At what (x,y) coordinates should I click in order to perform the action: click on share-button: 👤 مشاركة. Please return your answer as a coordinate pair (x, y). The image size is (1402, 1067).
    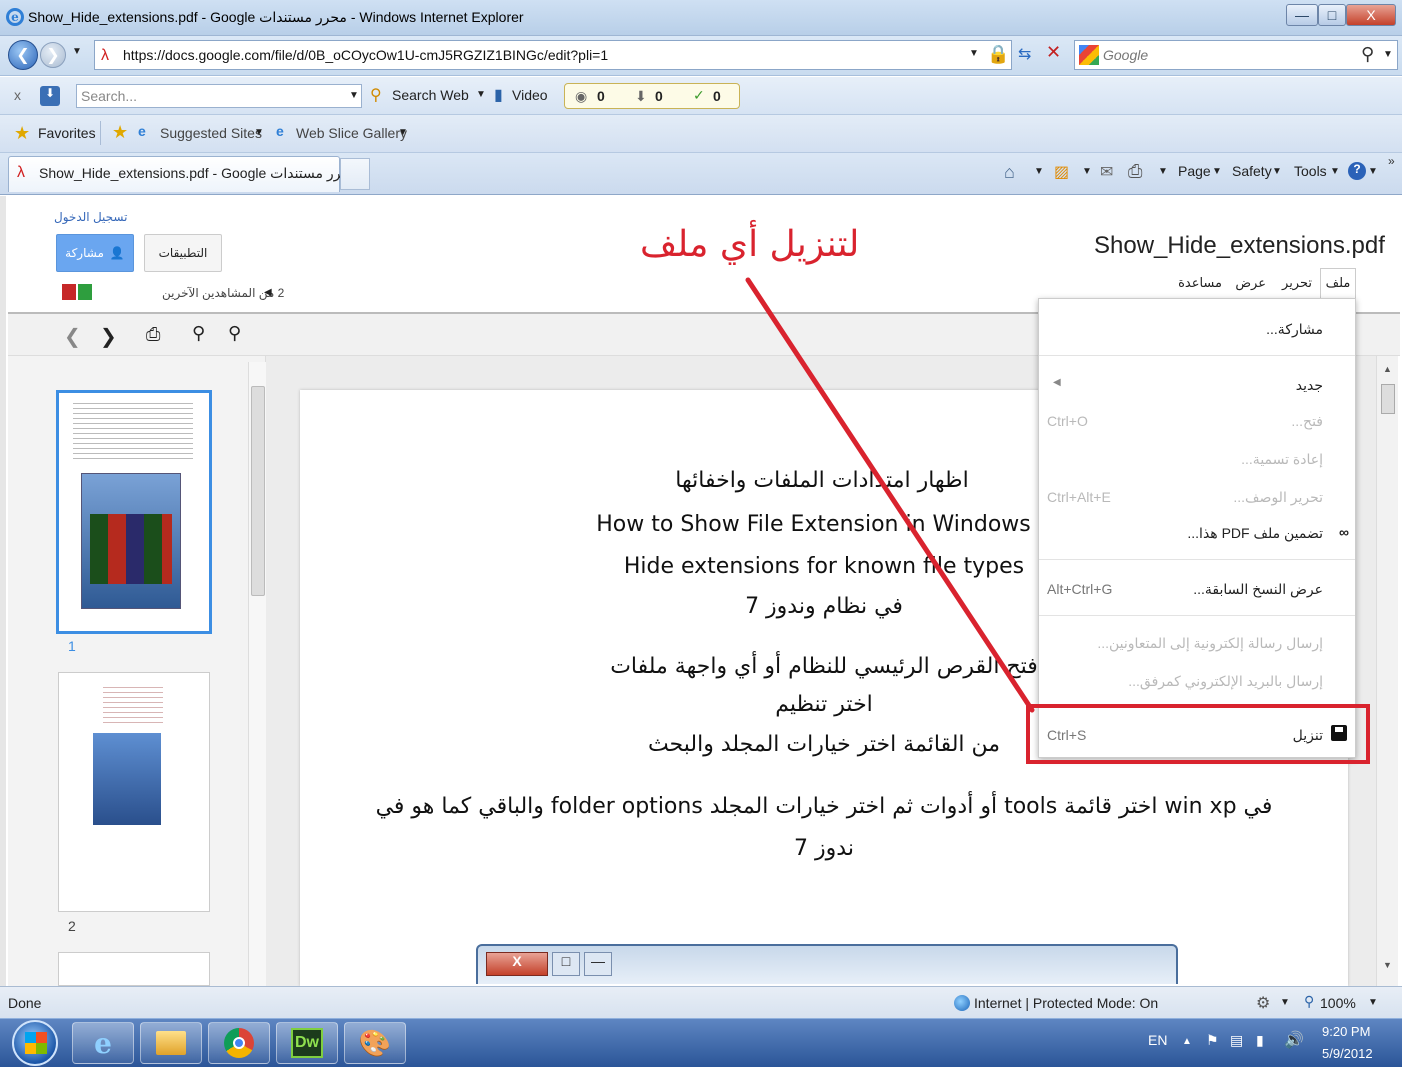
    Looking at the image, I should click on (95, 253).